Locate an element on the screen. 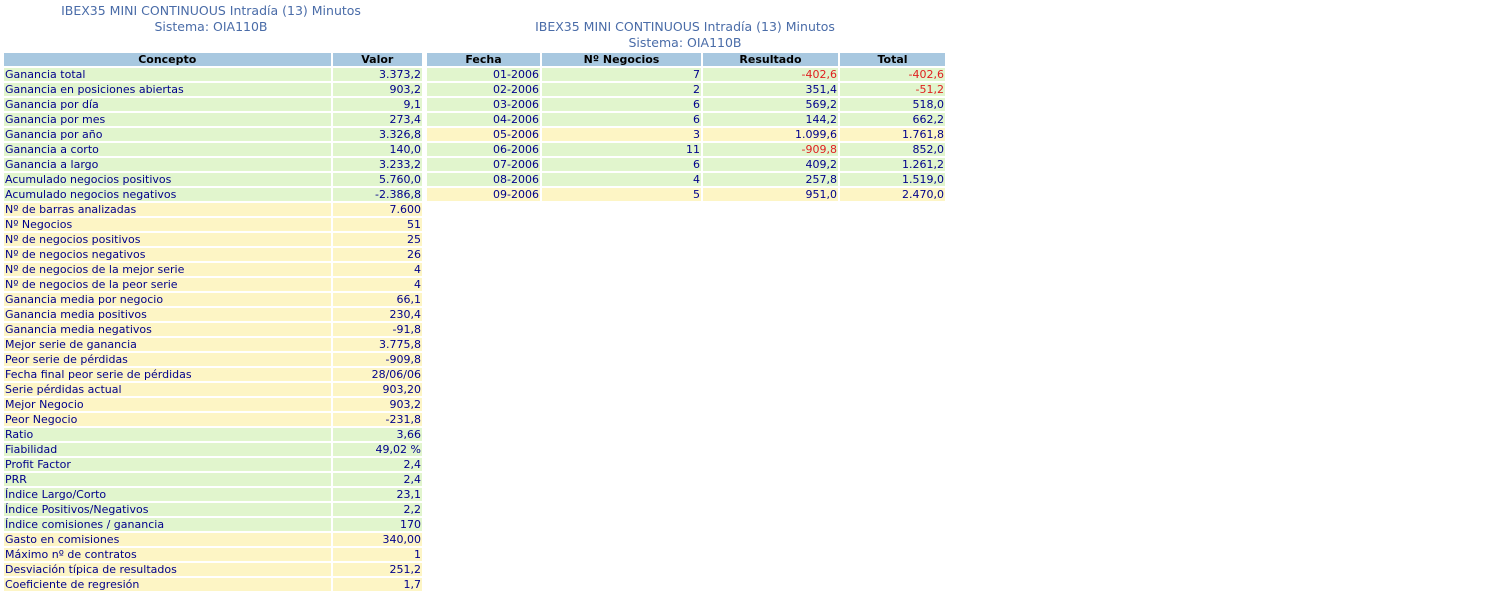  table-row: Ganancia a largo 3.233,2 is located at coordinates (213, 164).